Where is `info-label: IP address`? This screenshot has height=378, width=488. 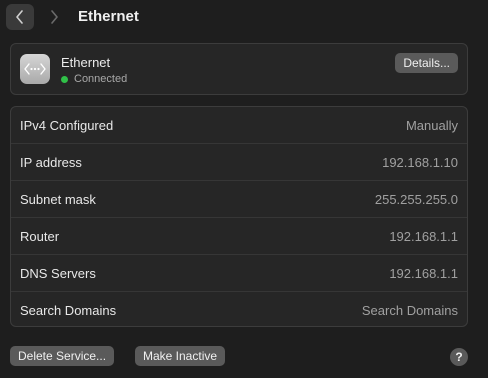
info-label: IP address is located at coordinates (51, 162).